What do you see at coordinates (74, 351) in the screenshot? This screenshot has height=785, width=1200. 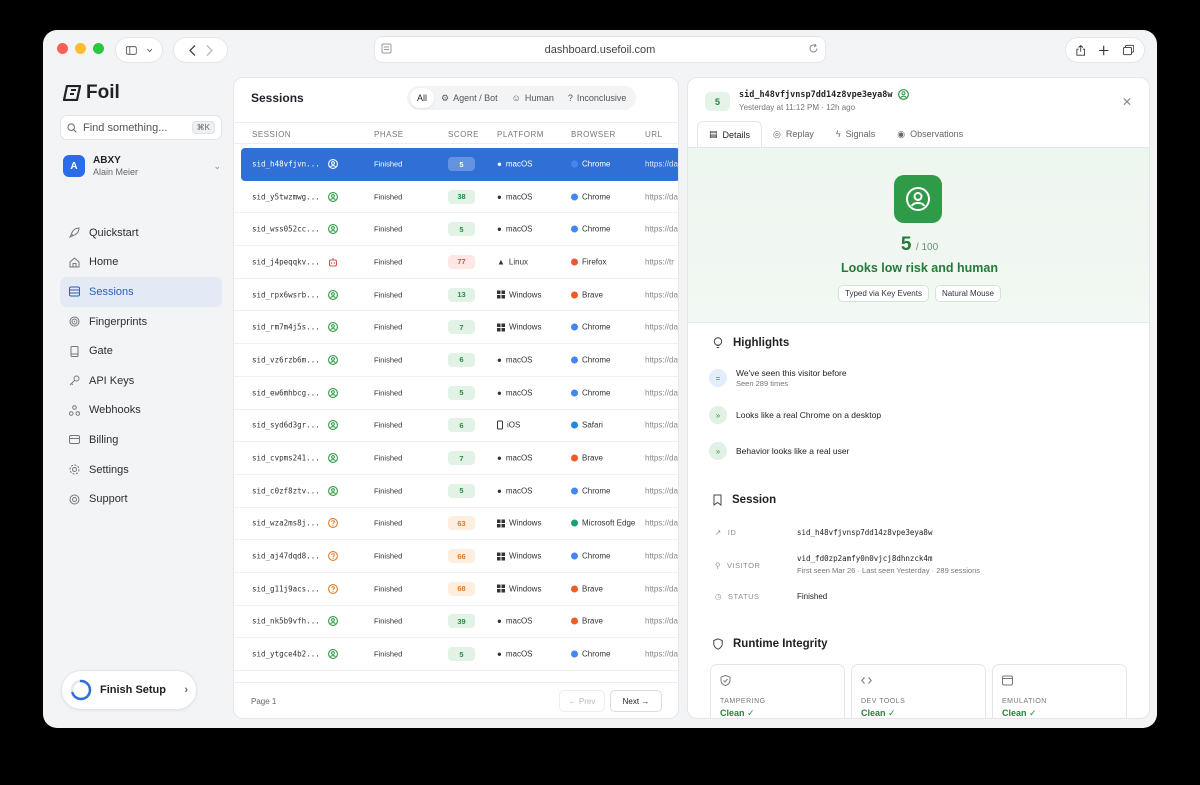 I see `gate-icon` at bounding box center [74, 351].